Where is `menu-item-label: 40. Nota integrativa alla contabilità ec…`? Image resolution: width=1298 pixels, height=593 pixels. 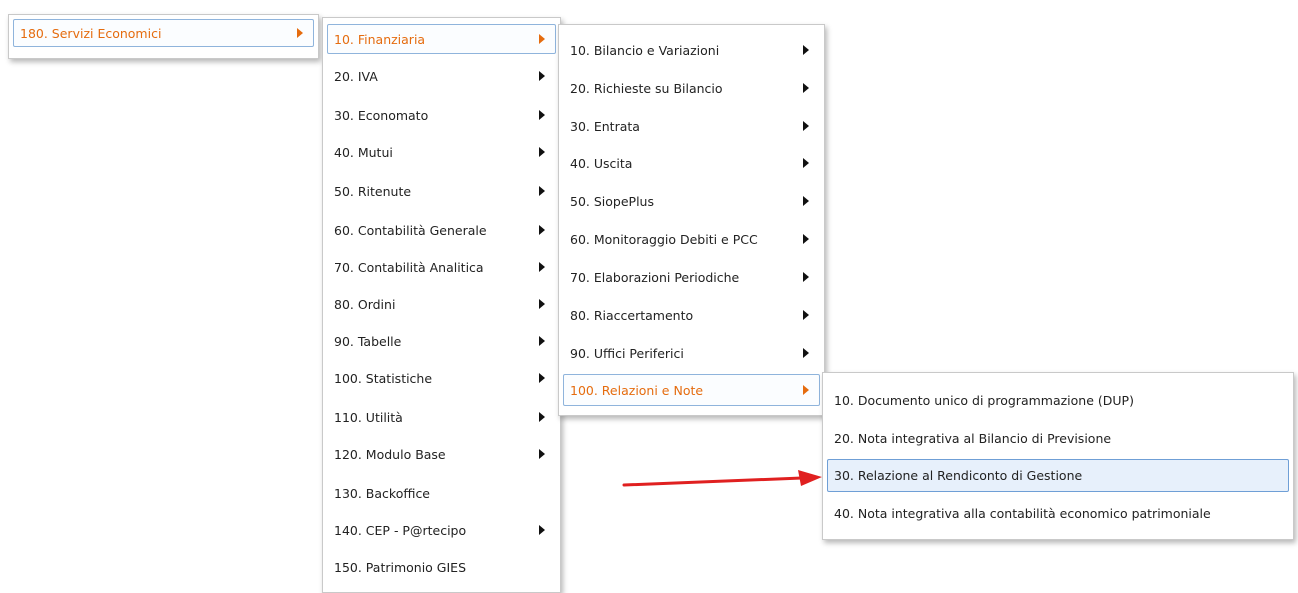 menu-item-label: 40. Nota integrativa alla contabilità ec… is located at coordinates (1022, 513).